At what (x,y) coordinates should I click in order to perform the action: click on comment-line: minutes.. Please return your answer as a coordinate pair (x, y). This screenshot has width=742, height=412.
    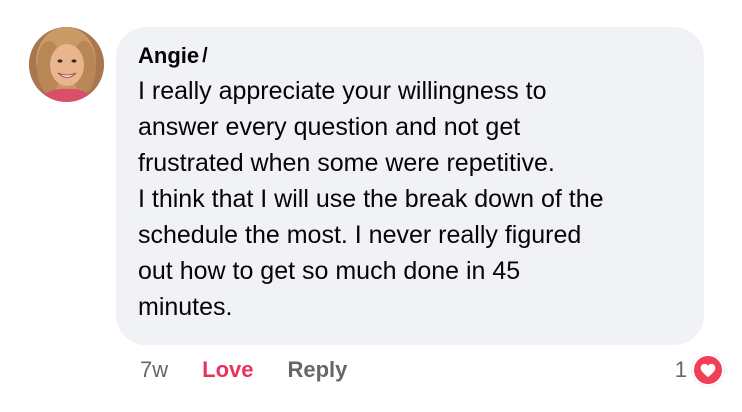
    Looking at the image, I should click on (185, 307).